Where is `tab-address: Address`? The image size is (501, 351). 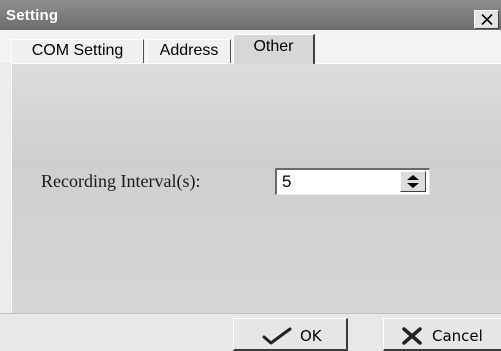
tab-address: Address is located at coordinates (189, 51).